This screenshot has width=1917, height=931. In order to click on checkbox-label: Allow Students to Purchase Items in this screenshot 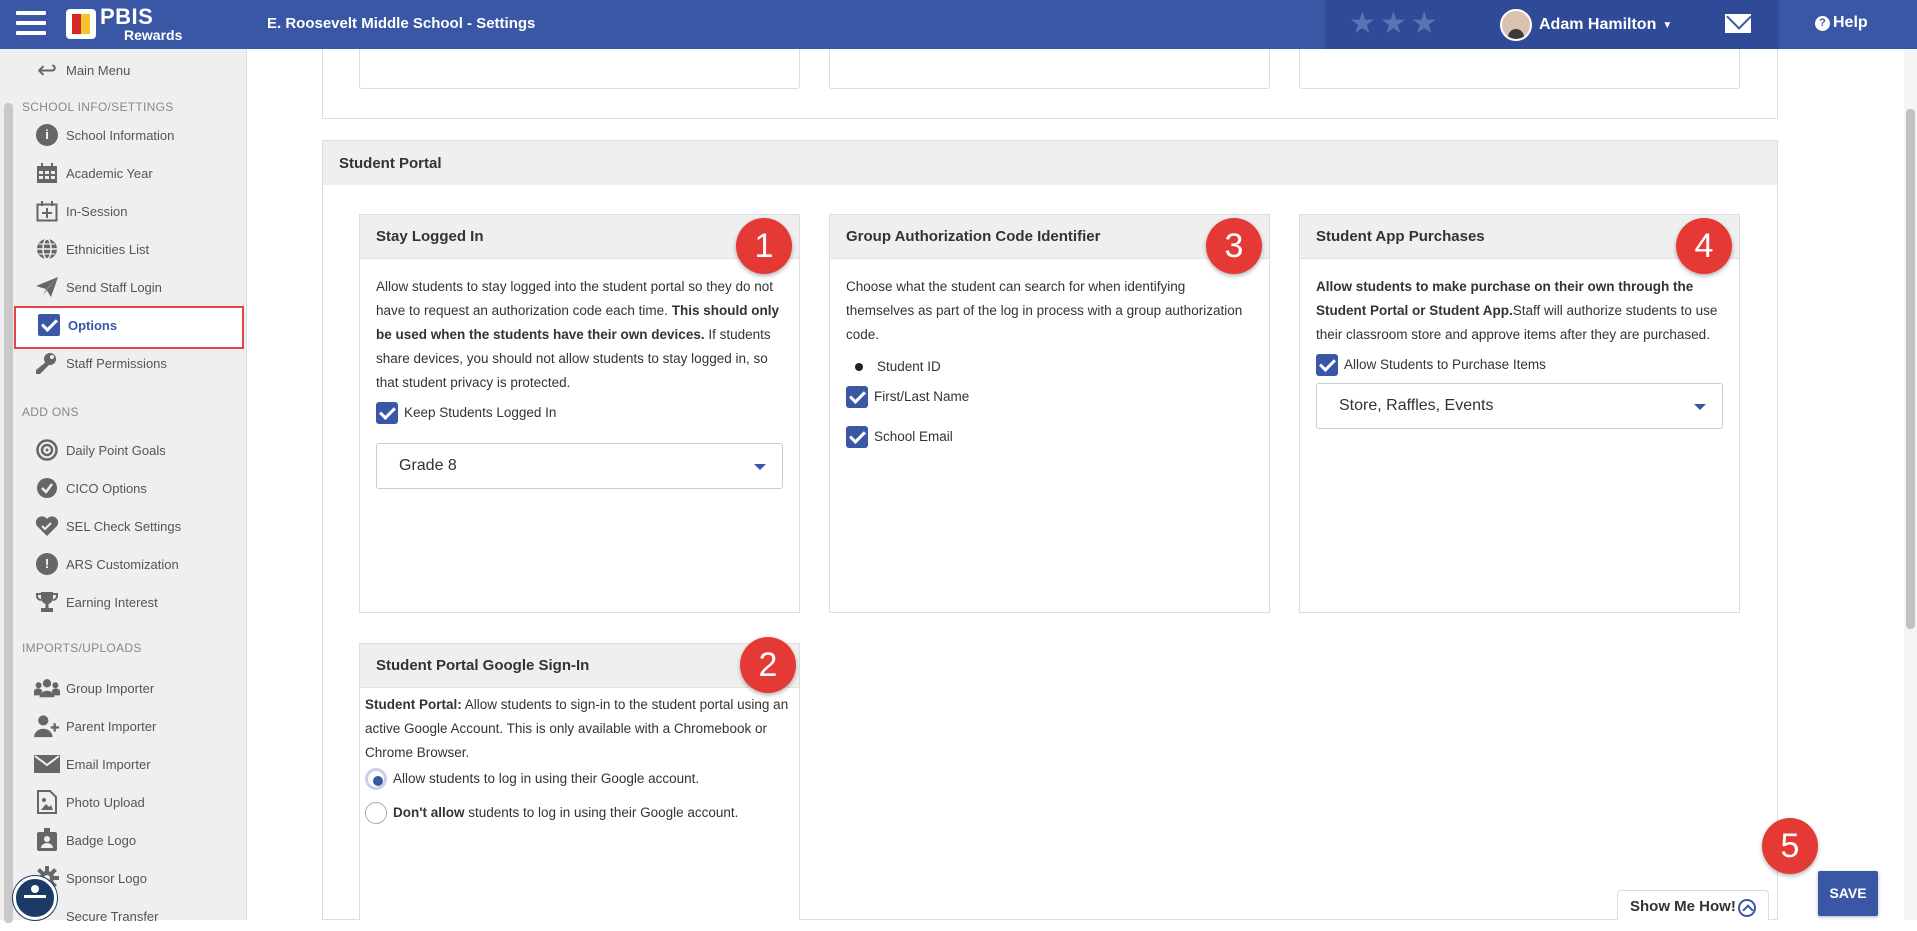, I will do `click(1445, 364)`.